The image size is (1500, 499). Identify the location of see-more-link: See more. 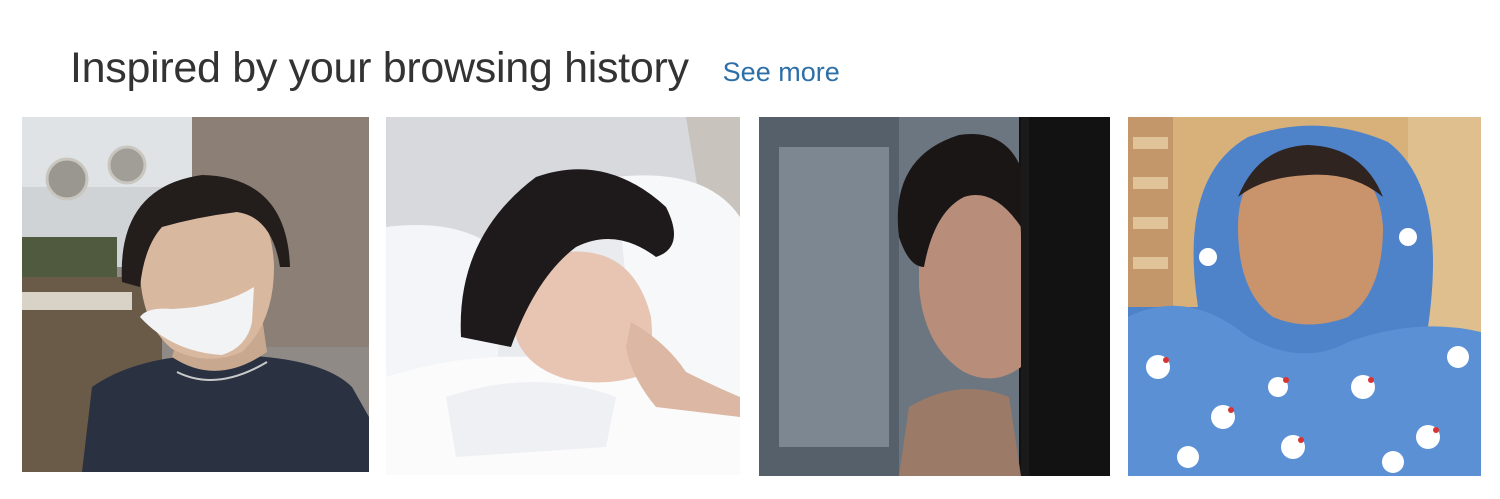
(781, 72).